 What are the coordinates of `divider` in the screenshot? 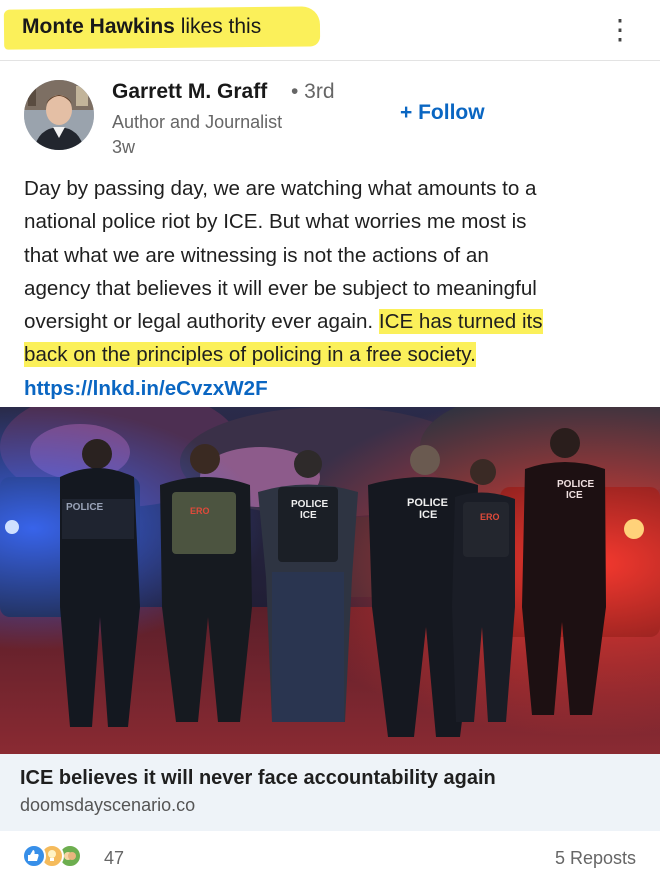 It's located at (330, 60).